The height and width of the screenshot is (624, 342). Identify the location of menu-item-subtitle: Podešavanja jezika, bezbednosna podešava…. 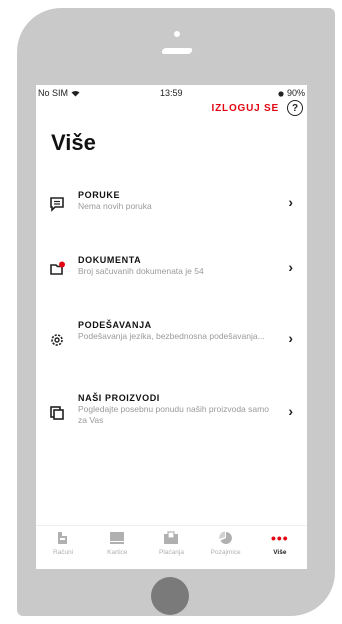
(171, 336).